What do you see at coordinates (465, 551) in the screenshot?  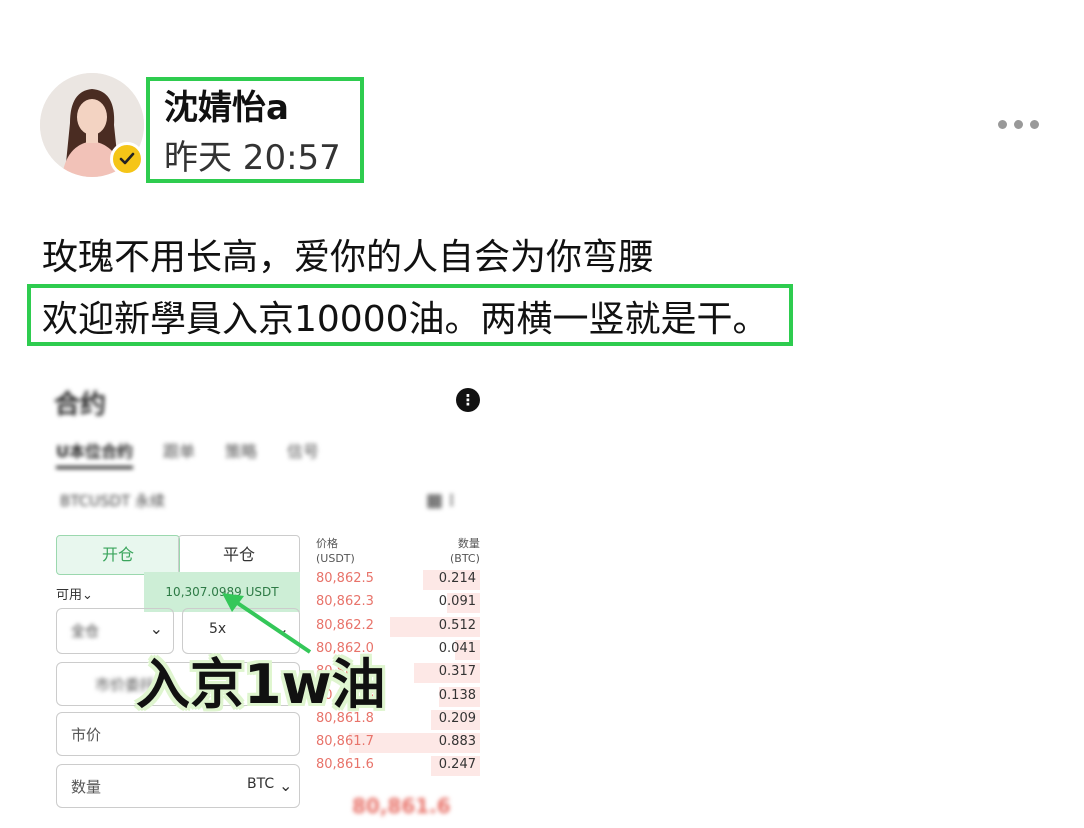 I see `orderbook-qty-header: 数量 (BTC)` at bounding box center [465, 551].